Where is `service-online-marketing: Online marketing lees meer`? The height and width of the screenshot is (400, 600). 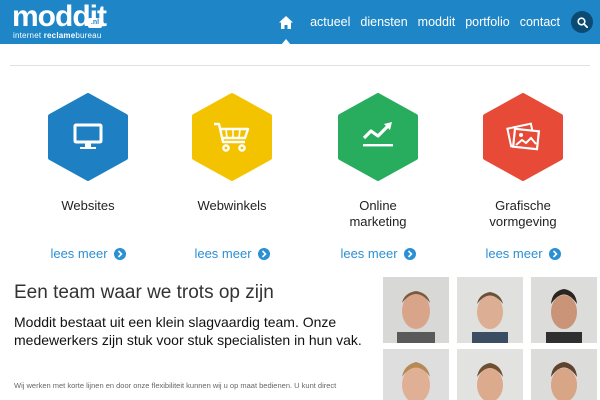
service-online-marketing: Online marketing lees meer is located at coordinates (378, 177).